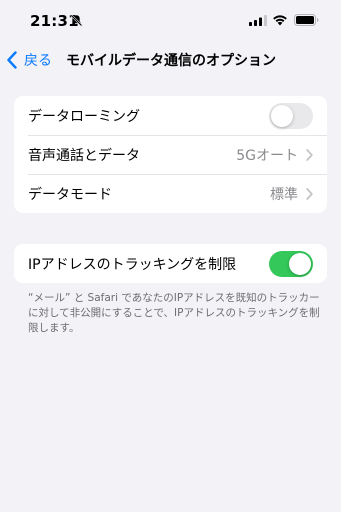 This screenshot has width=341, height=512. What do you see at coordinates (267, 155) in the screenshot?
I see `voice-and-data-value: 5Gオート` at bounding box center [267, 155].